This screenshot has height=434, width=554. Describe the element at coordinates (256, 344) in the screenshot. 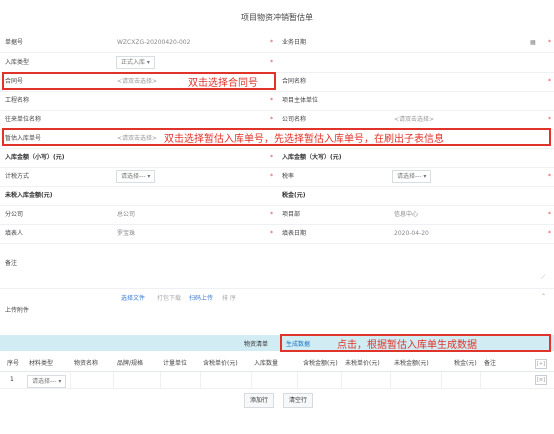

I see `detail-section-label: 物资清单` at that location.